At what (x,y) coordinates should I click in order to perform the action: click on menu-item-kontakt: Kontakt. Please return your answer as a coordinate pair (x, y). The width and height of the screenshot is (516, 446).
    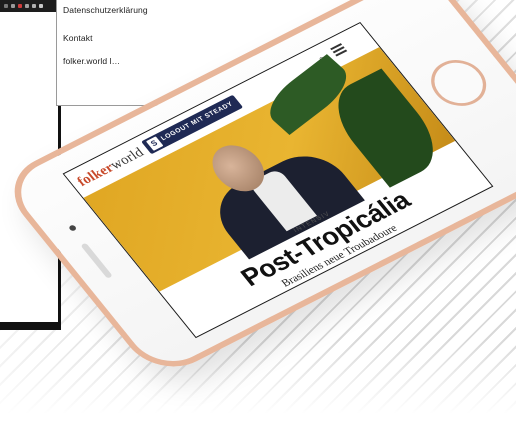
    Looking at the image, I should click on (78, 38).